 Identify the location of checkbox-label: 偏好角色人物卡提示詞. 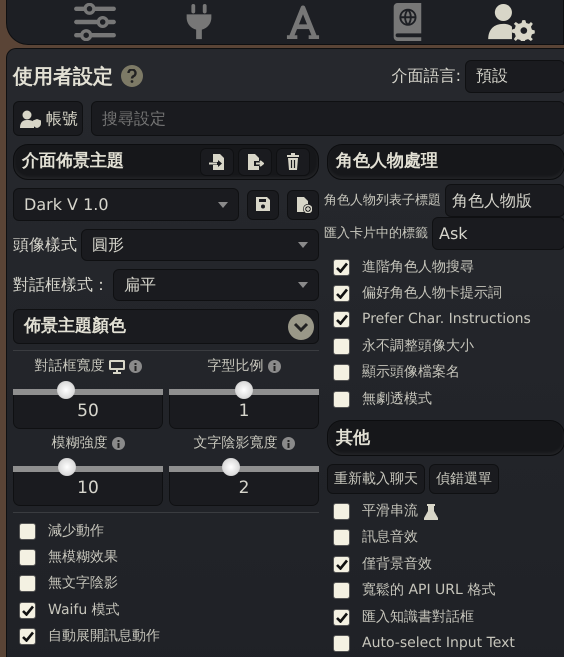
(432, 294).